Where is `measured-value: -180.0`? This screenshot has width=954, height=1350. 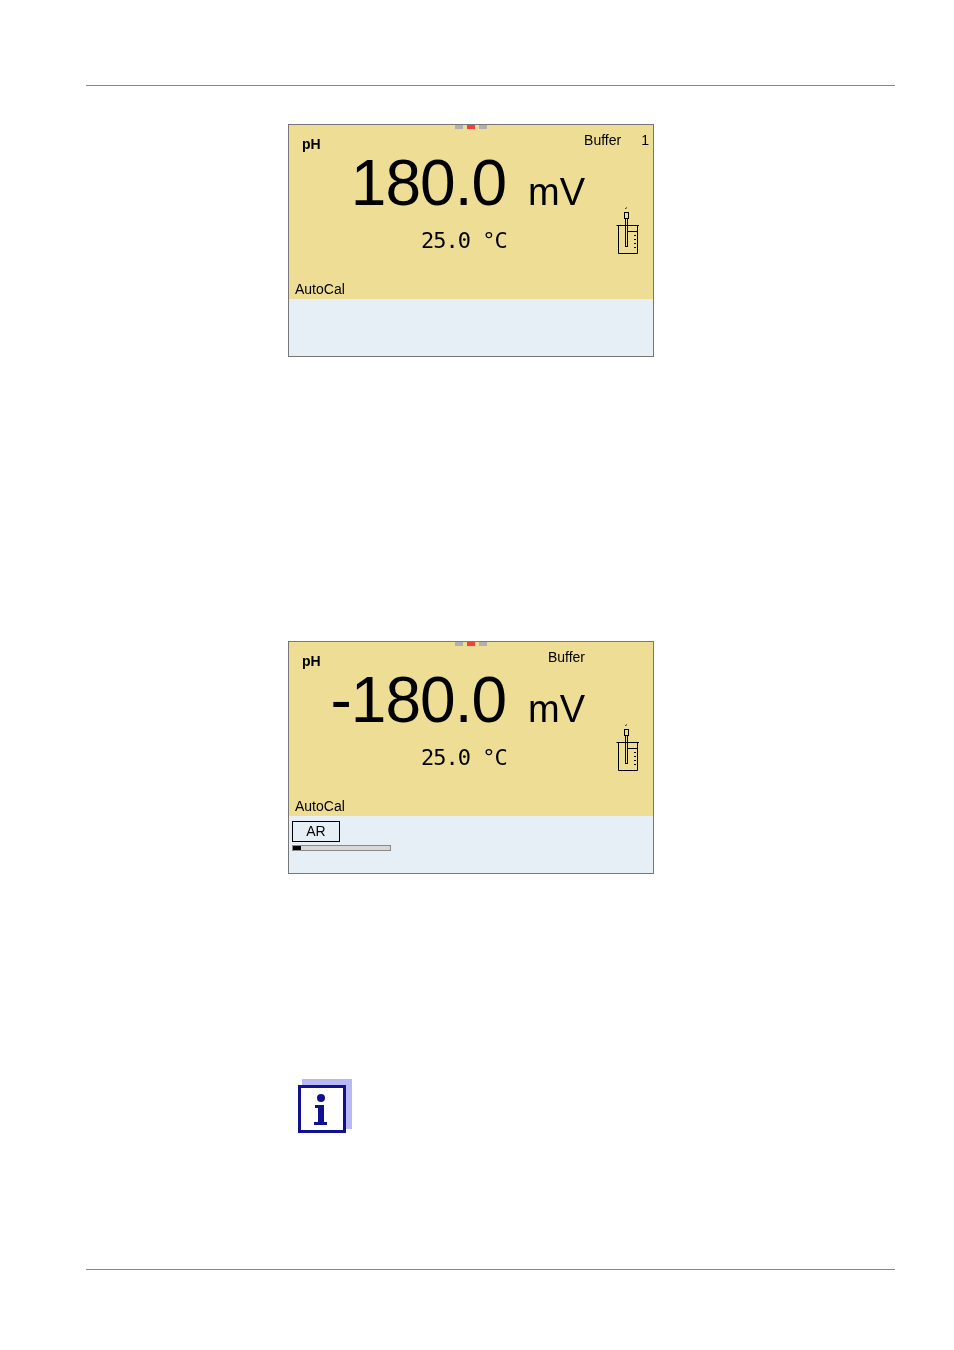
measured-value: -180.0 is located at coordinates (417, 700).